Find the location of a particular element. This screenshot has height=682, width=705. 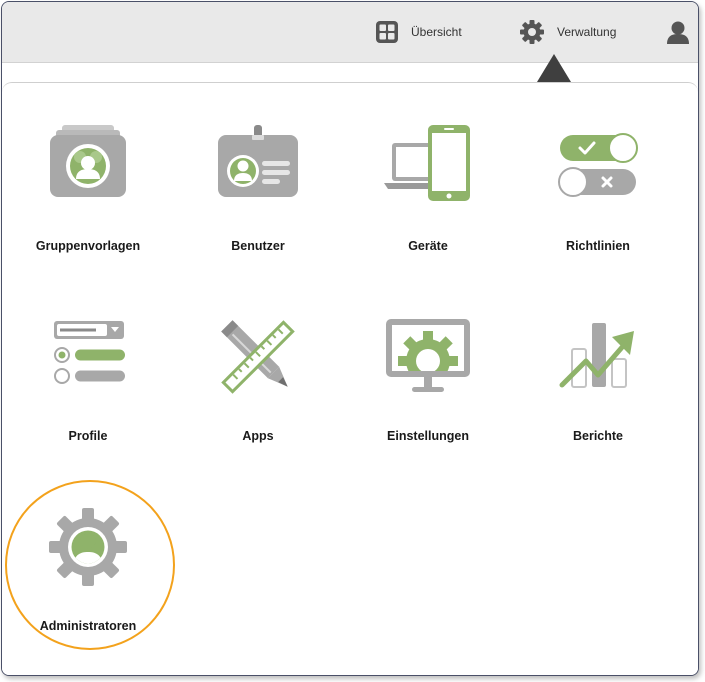

user-icon is located at coordinates (678, 32).